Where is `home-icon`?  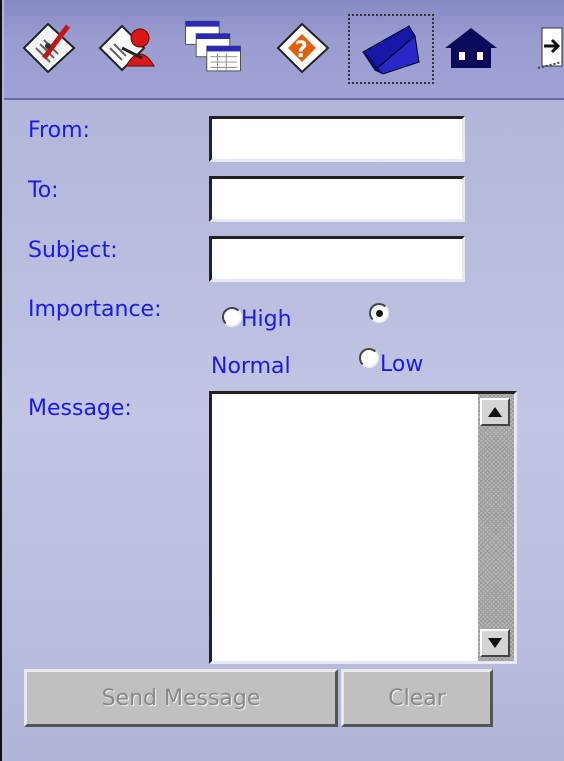 home-icon is located at coordinates (471, 48).